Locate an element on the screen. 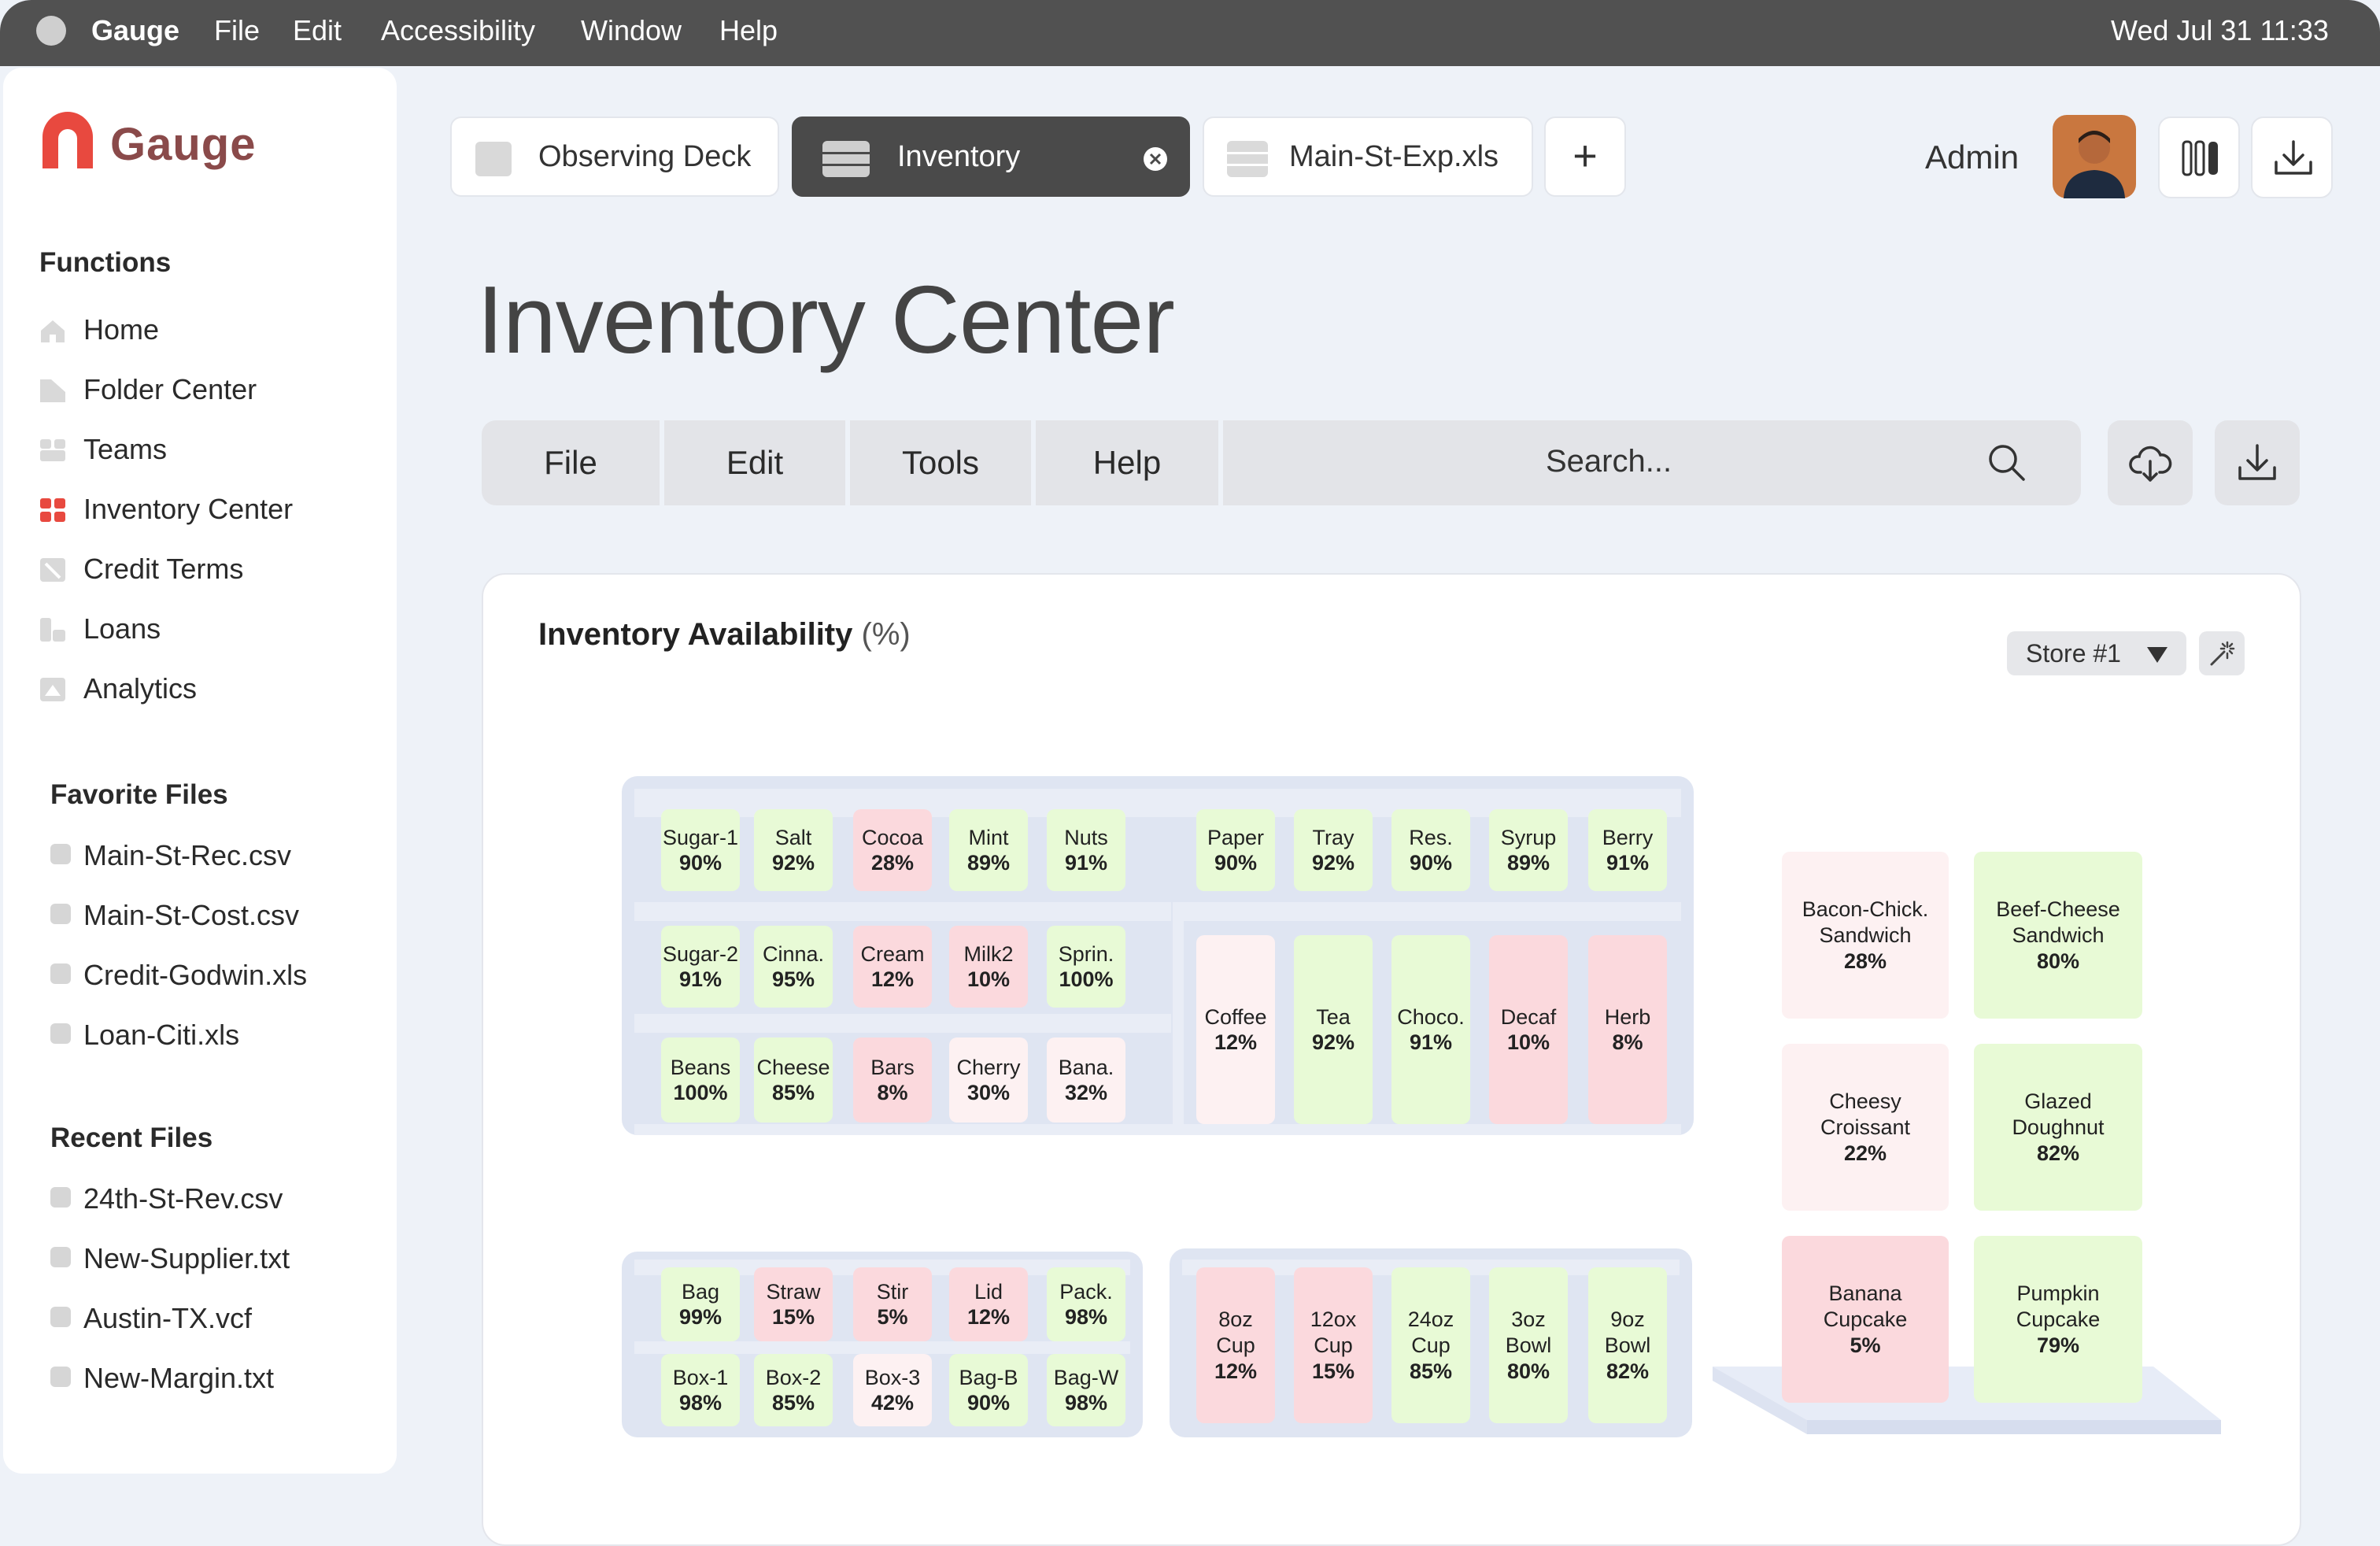 This screenshot has height=1546, width=2380. item-name-2: Bowl is located at coordinates (1628, 1345).